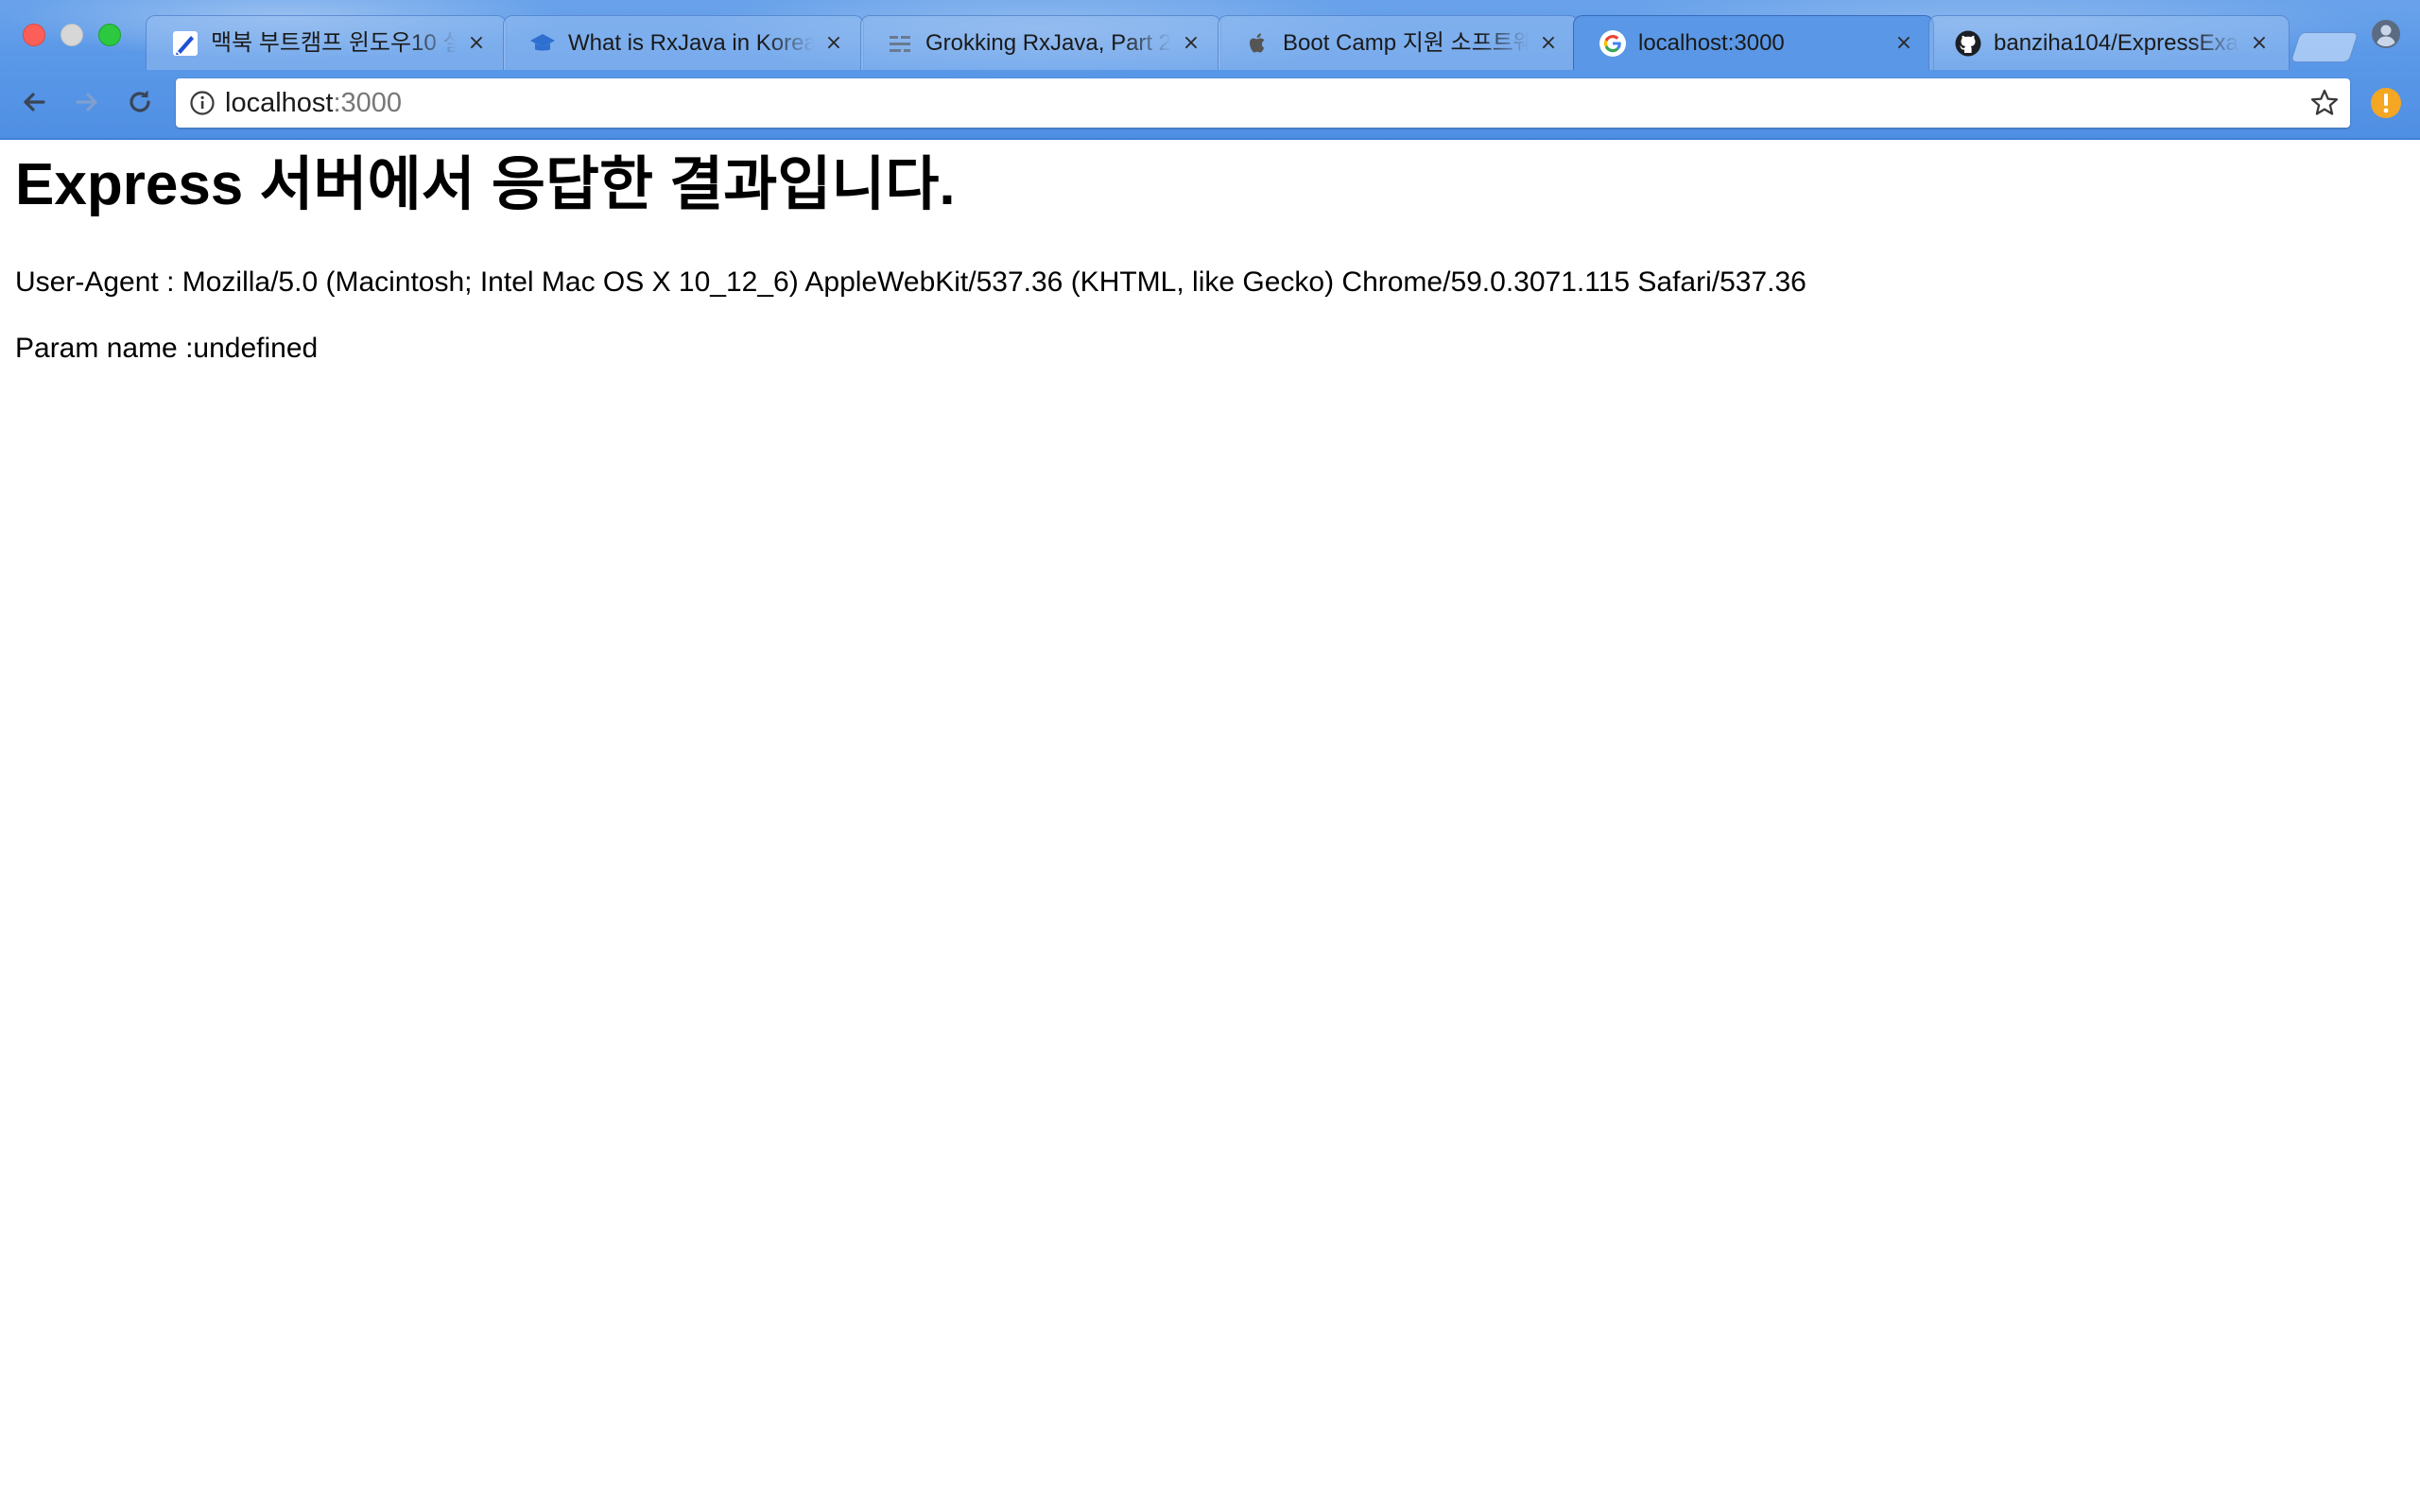  What do you see at coordinates (2324, 103) in the screenshot?
I see `bookmark-star-icon` at bounding box center [2324, 103].